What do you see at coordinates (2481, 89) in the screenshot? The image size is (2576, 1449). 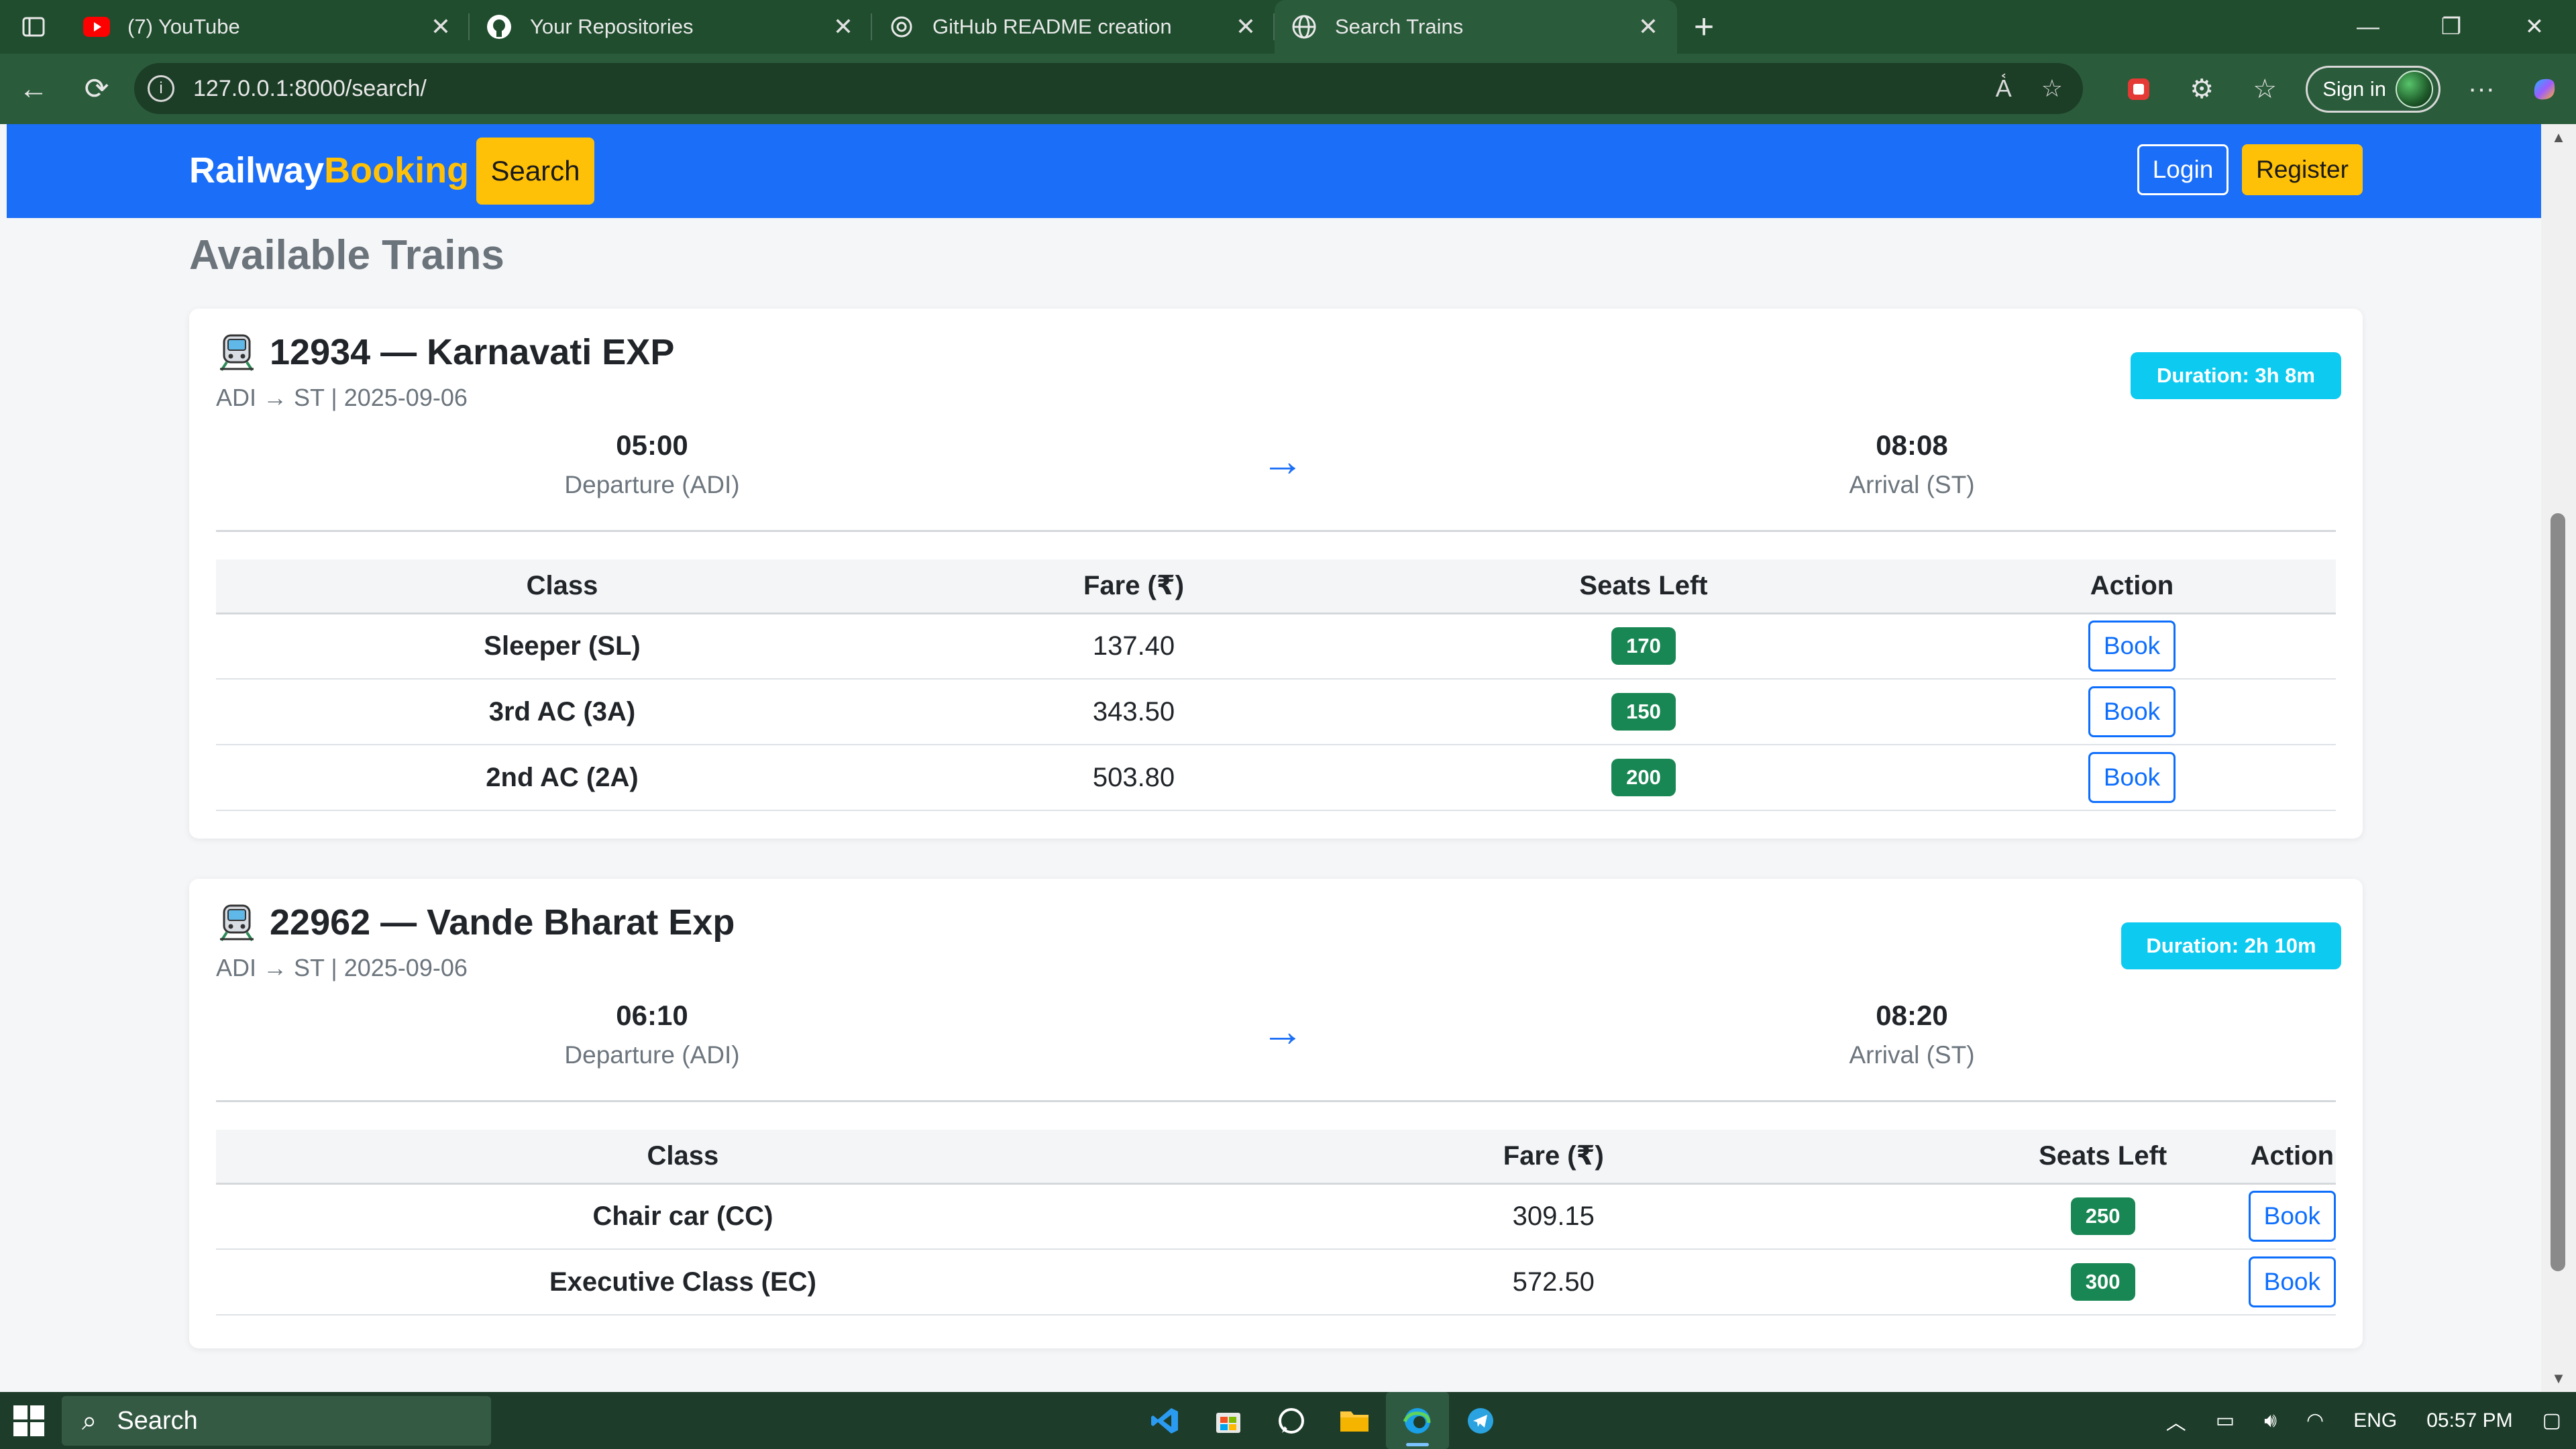 I see `more-options-icon: ···` at bounding box center [2481, 89].